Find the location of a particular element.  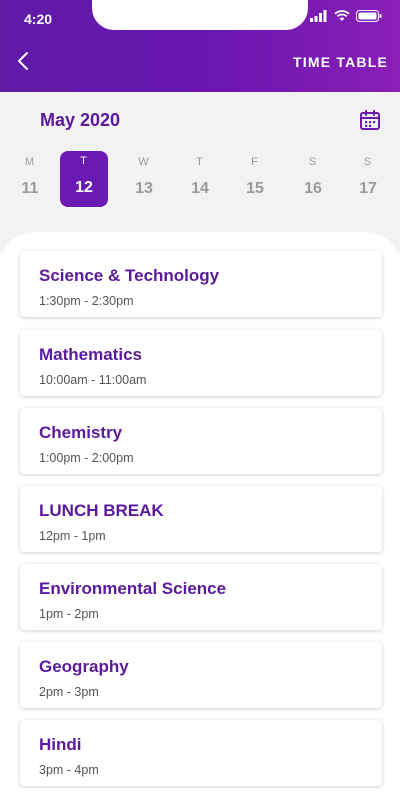

schedule-card: Chemistry 1:00pm - 2:00pm is located at coordinates (201, 441).